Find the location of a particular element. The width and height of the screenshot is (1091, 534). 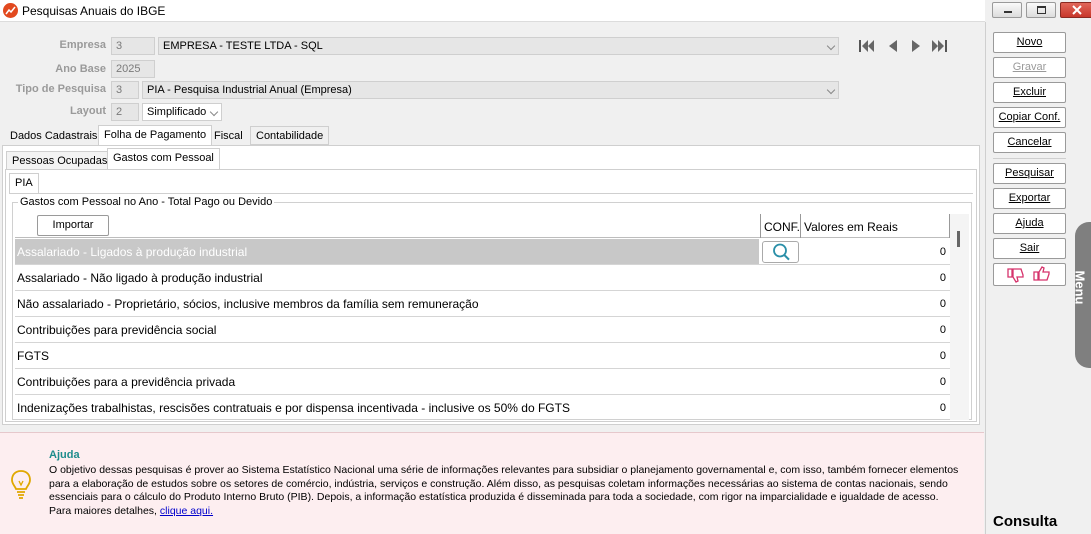

valores-column-header: Valores em Reais is located at coordinates (851, 227).